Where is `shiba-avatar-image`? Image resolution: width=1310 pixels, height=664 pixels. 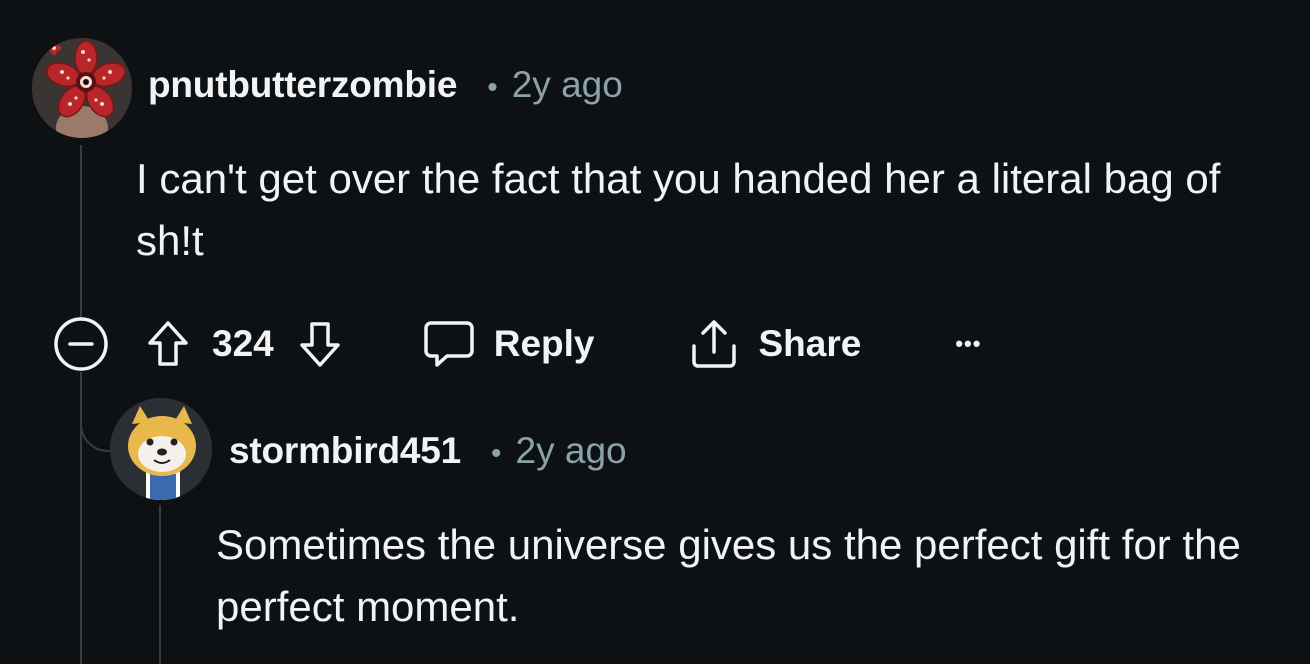 shiba-avatar-image is located at coordinates (161, 449).